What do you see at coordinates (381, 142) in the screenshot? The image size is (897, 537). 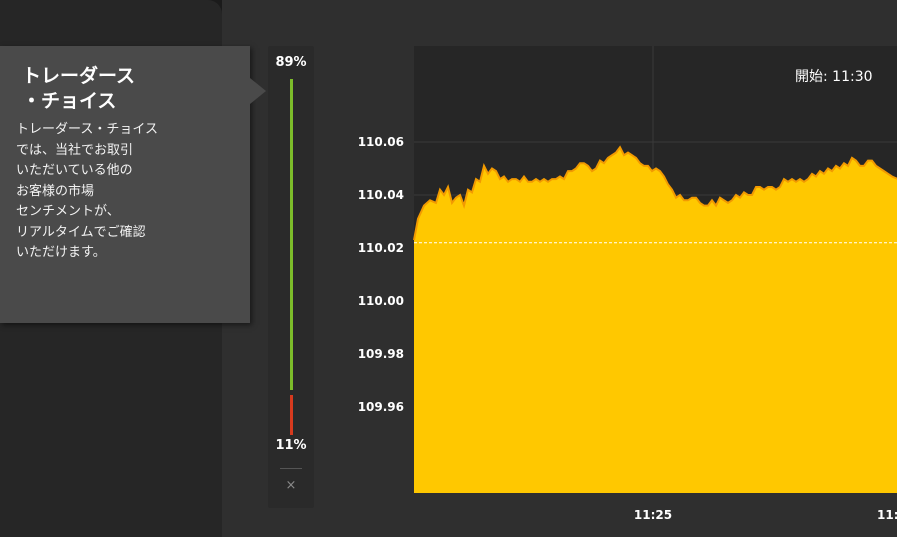 I see `y-tick-label: 110.06` at bounding box center [381, 142].